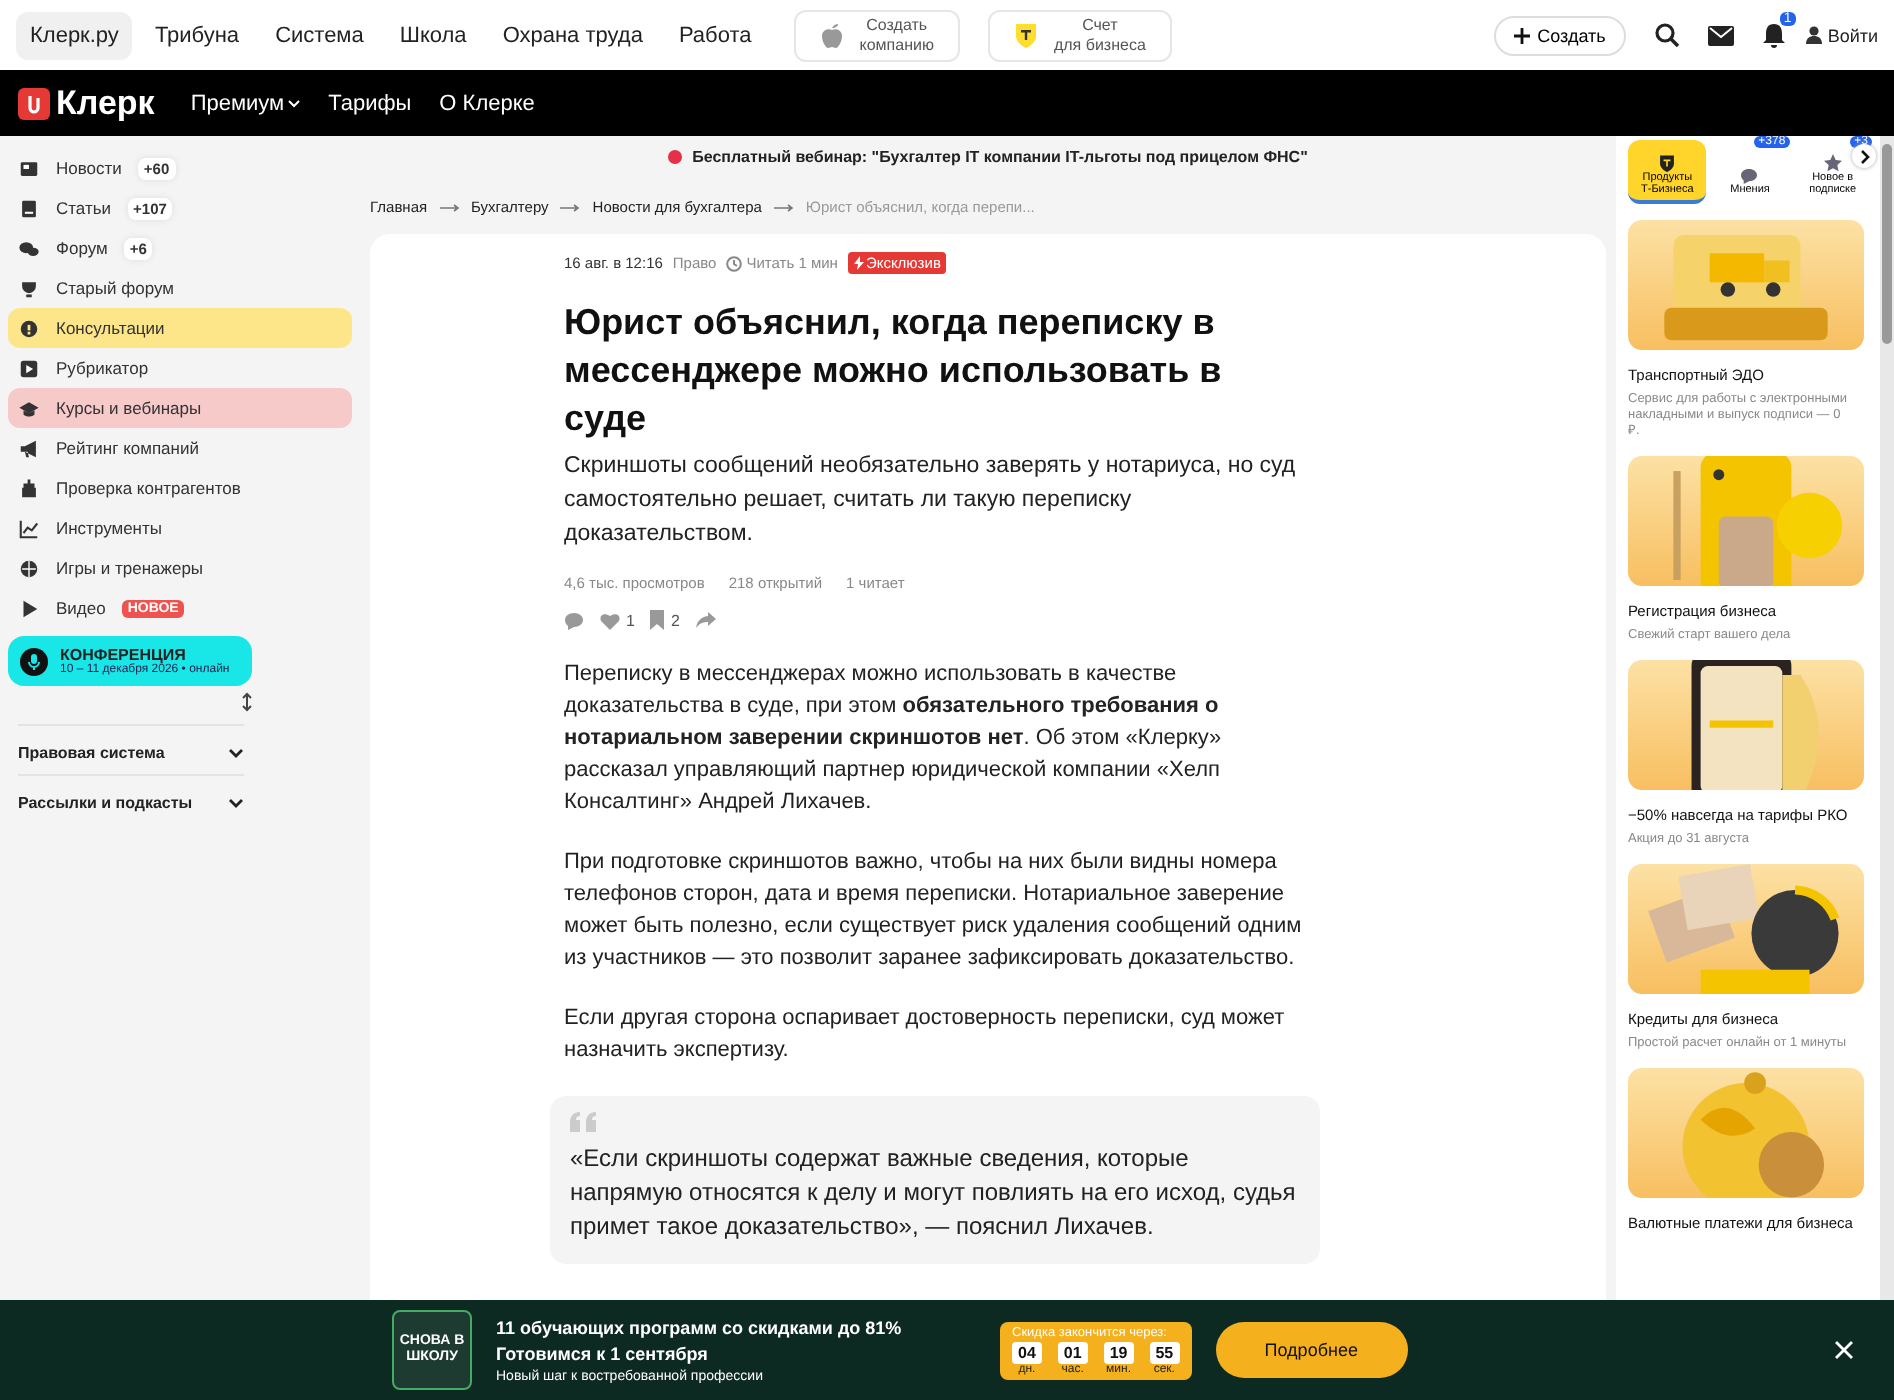 The width and height of the screenshot is (1894, 1400). I want to click on scrollbar-thumb, so click(1887, 244).